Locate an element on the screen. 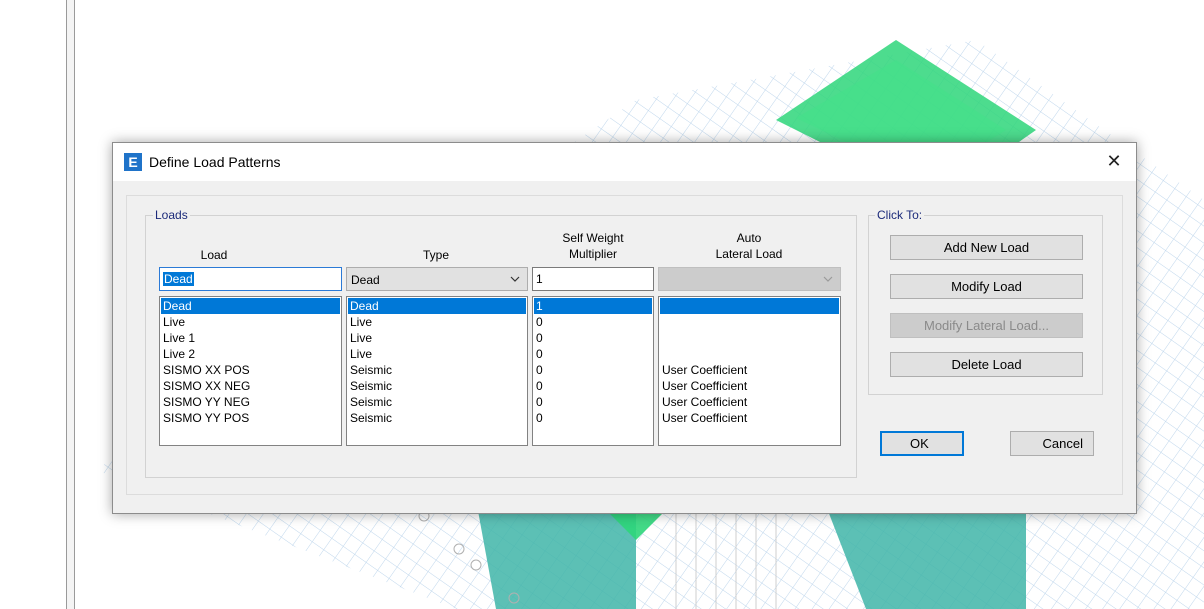 Image resolution: width=1204 pixels, height=609 pixels. load-type-select: Dead is located at coordinates (437, 279).